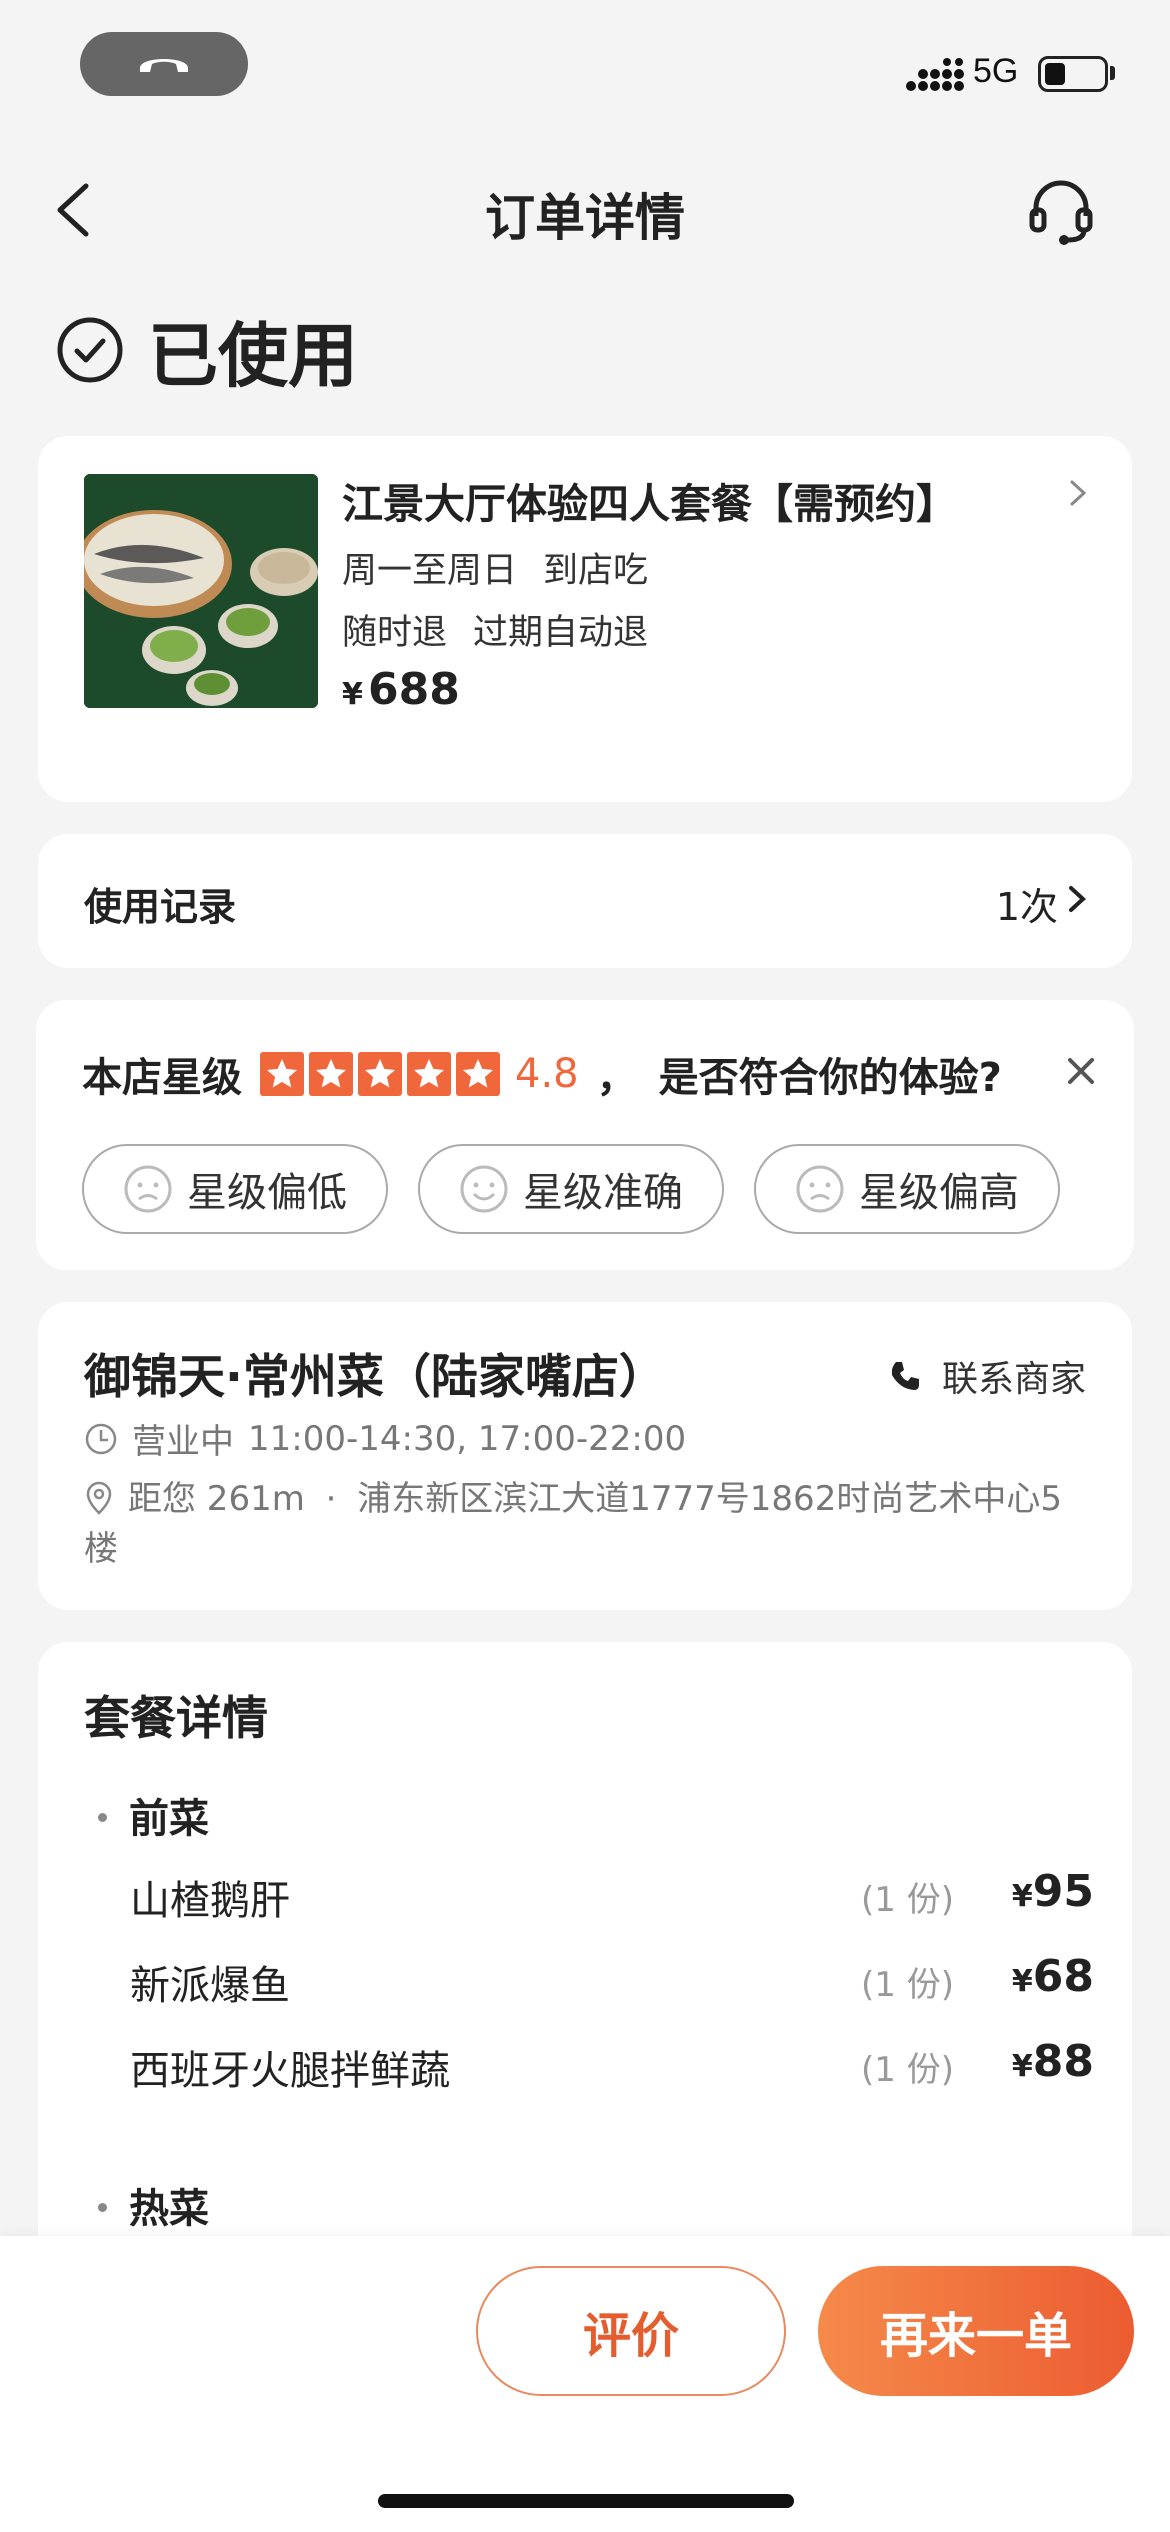 This screenshot has width=1170, height=2532. What do you see at coordinates (631, 2331) in the screenshot?
I see `review-button: 评价` at bounding box center [631, 2331].